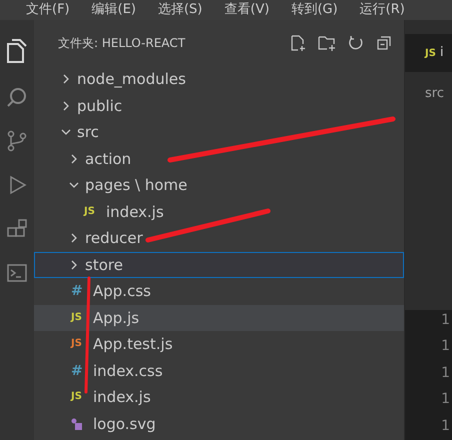 The height and width of the screenshot is (440, 452). What do you see at coordinates (219, 344) in the screenshot?
I see `tree-item: JS App.test.js` at bounding box center [219, 344].